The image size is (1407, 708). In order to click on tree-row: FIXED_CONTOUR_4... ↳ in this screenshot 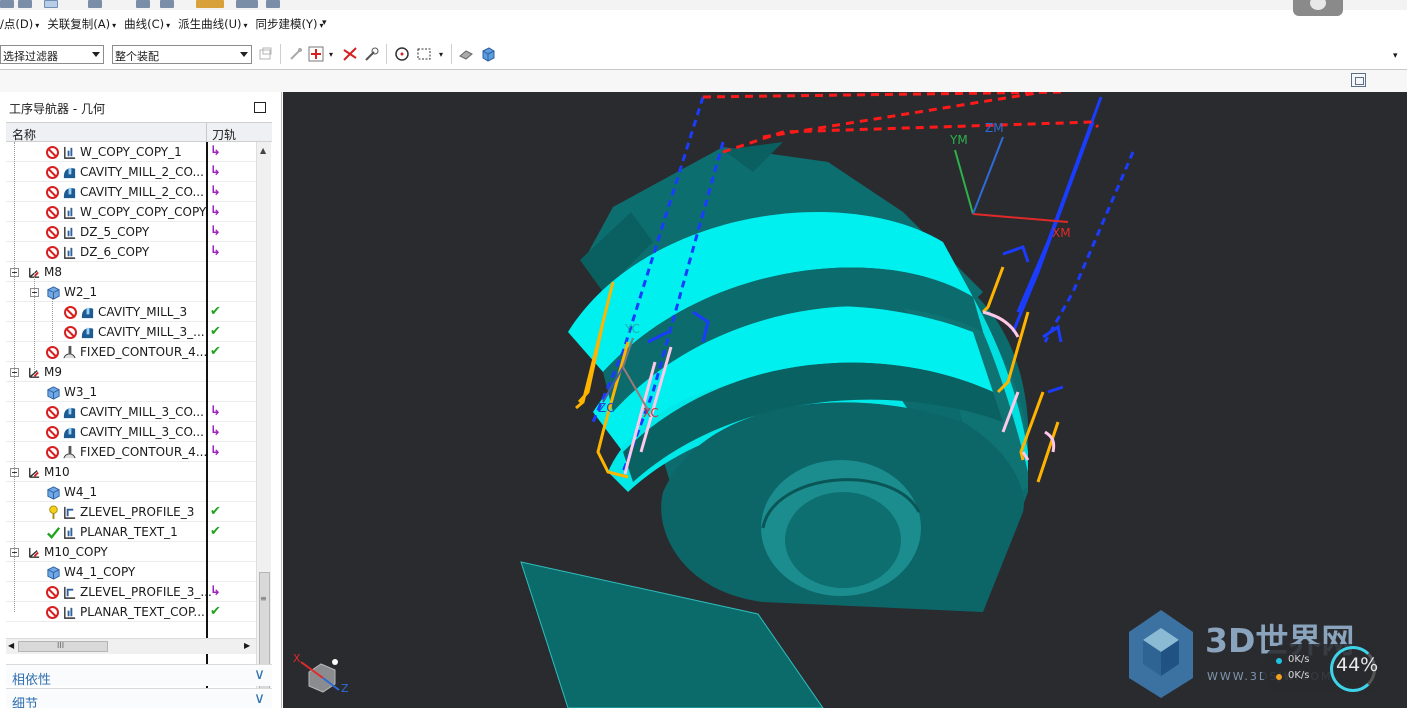, I will do `click(131, 452)`.